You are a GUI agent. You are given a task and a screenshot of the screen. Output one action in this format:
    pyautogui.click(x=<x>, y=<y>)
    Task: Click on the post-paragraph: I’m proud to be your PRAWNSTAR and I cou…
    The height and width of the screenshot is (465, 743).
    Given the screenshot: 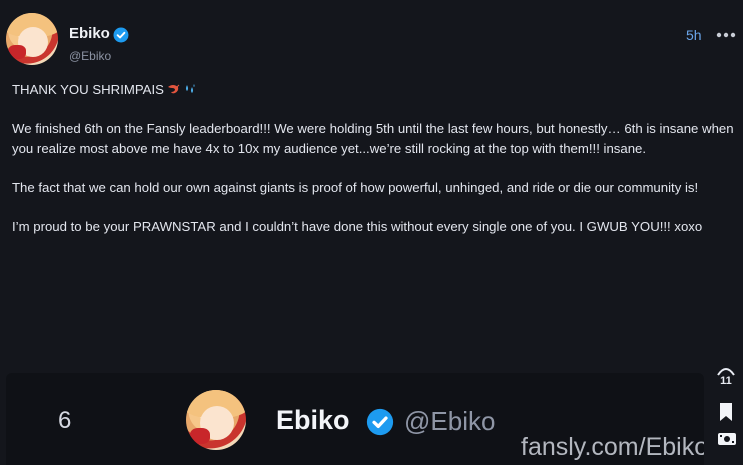 What is the action you would take?
    pyautogui.click(x=357, y=226)
    